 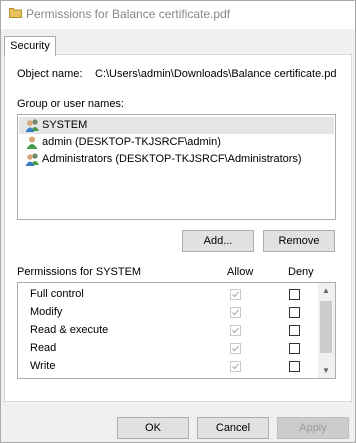 What do you see at coordinates (128, 14) in the screenshot?
I see `window-title: Permissions for Balance certificate.pdf` at bounding box center [128, 14].